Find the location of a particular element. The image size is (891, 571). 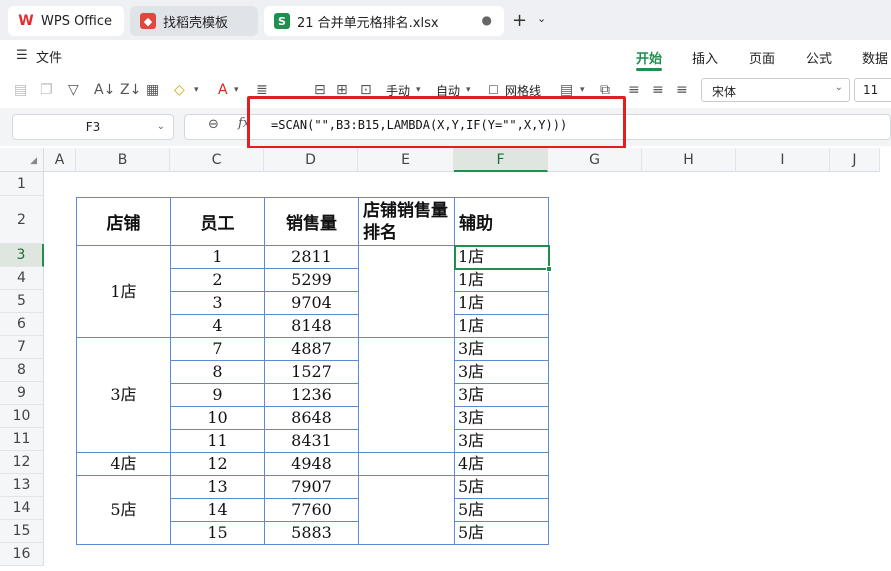

filter-icon: ▽ is located at coordinates (73, 90).